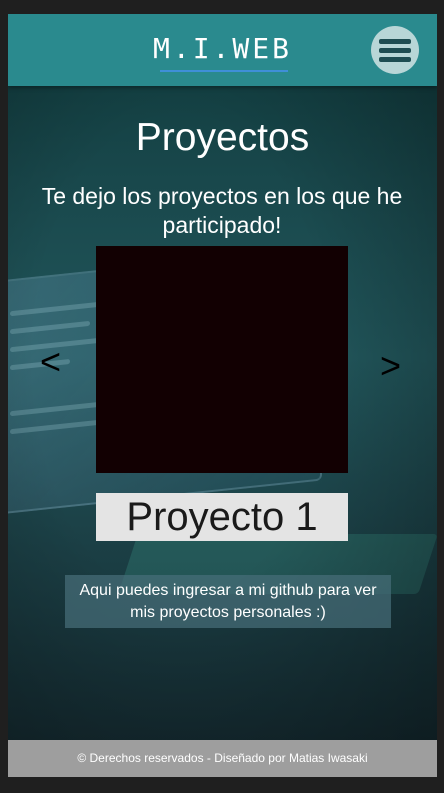 The width and height of the screenshot is (444, 793). Describe the element at coordinates (222, 50) in the screenshot. I see `top-navbar: M.I.WEB` at that location.